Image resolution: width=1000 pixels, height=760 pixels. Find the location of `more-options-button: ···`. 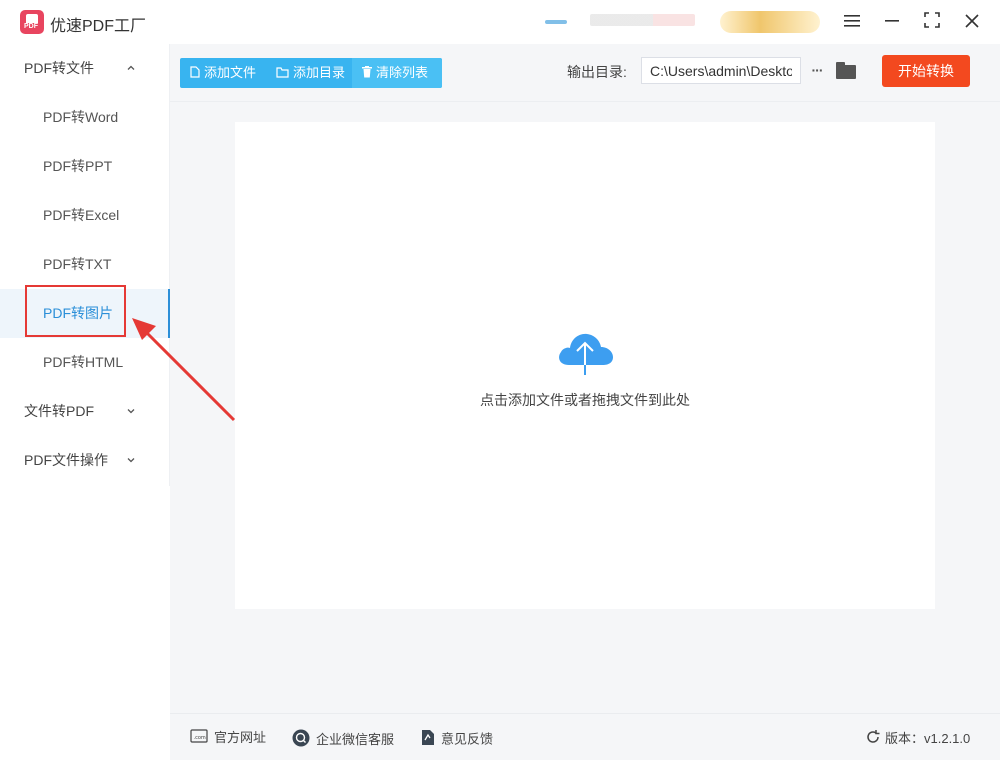

more-options-button: ··· is located at coordinates (817, 70).